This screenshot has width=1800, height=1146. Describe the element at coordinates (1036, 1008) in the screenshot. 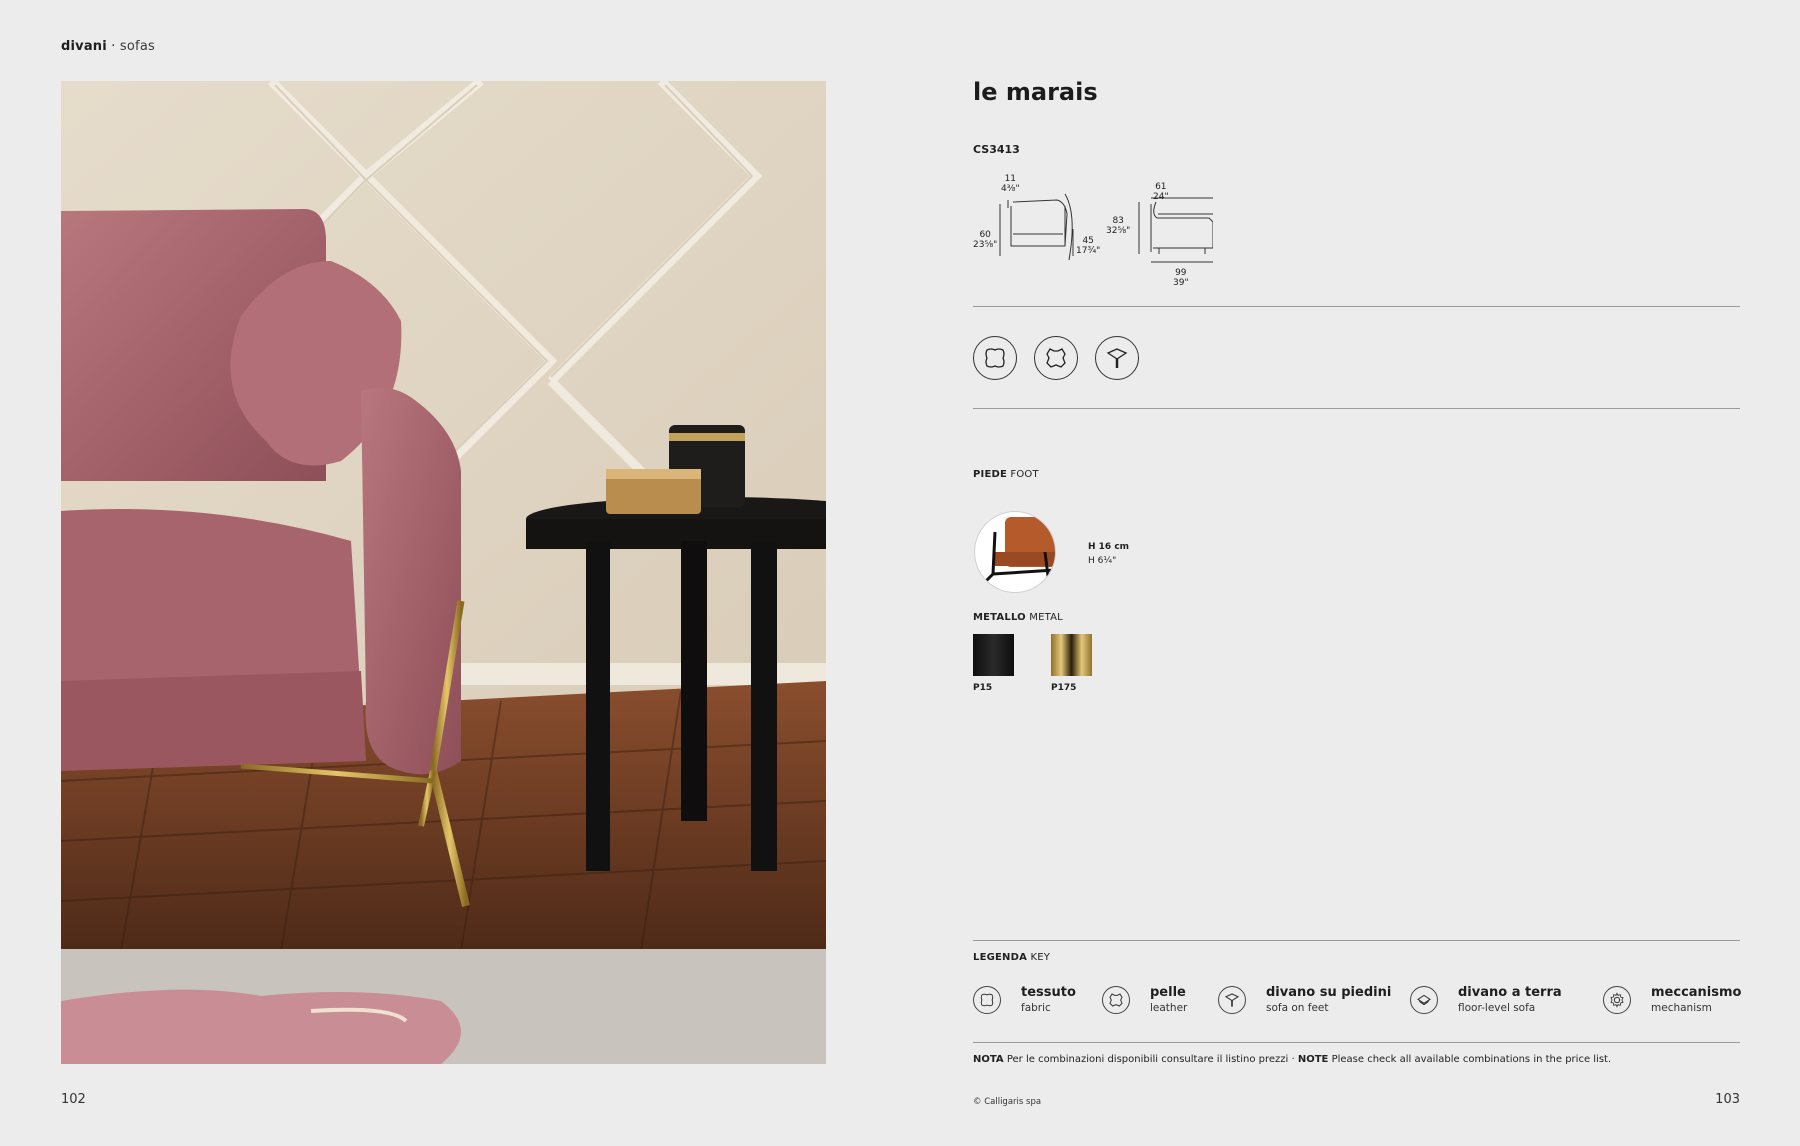

I see `legend-subtitle: fabric` at that location.